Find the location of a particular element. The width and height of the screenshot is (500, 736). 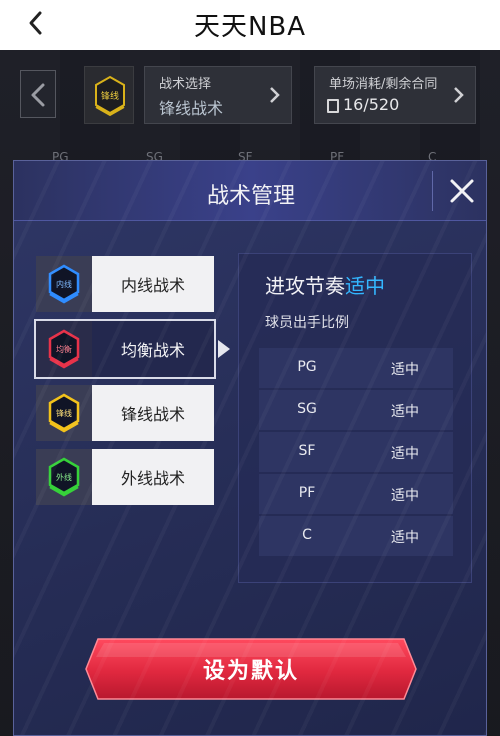

current-tactic-badge: 锋线 is located at coordinates (109, 95).